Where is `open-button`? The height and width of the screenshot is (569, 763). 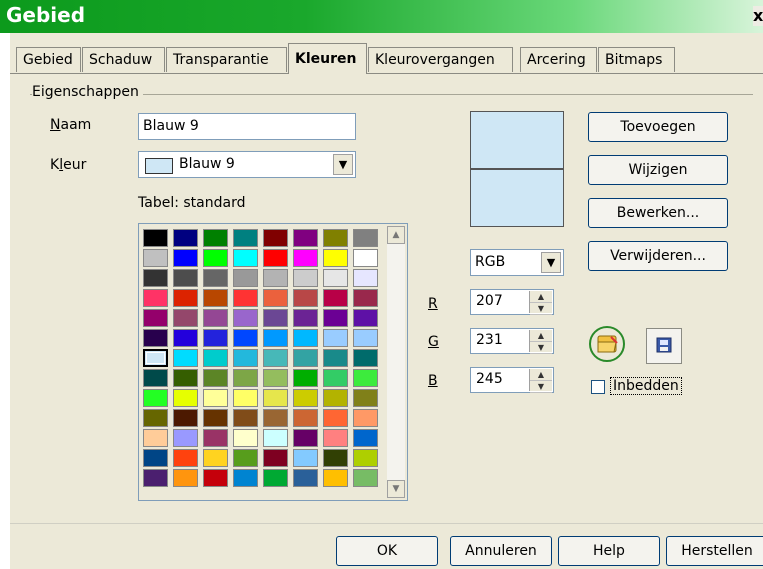
open-button is located at coordinates (607, 344).